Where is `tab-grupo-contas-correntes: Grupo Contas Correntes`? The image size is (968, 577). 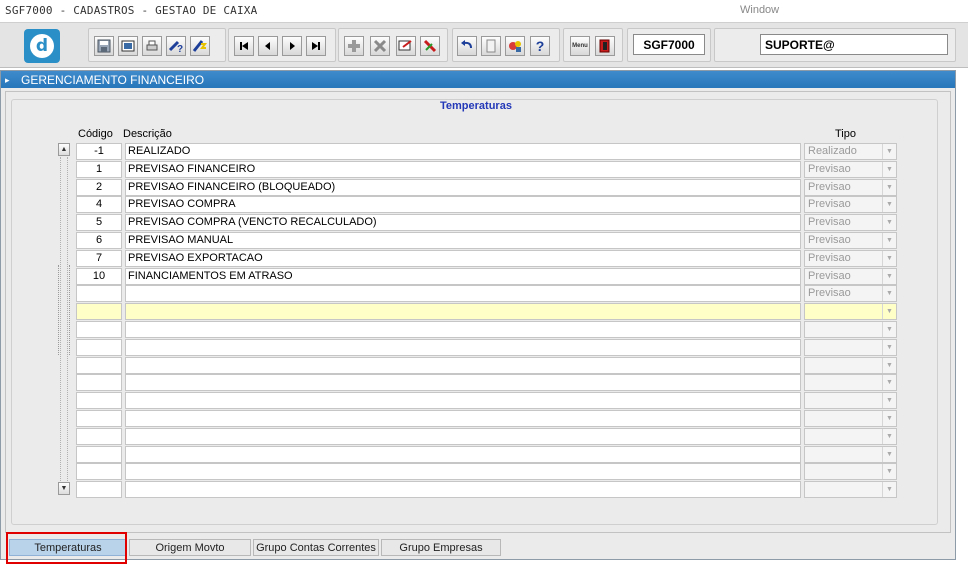 tab-grupo-contas-correntes: Grupo Contas Correntes is located at coordinates (316, 547).